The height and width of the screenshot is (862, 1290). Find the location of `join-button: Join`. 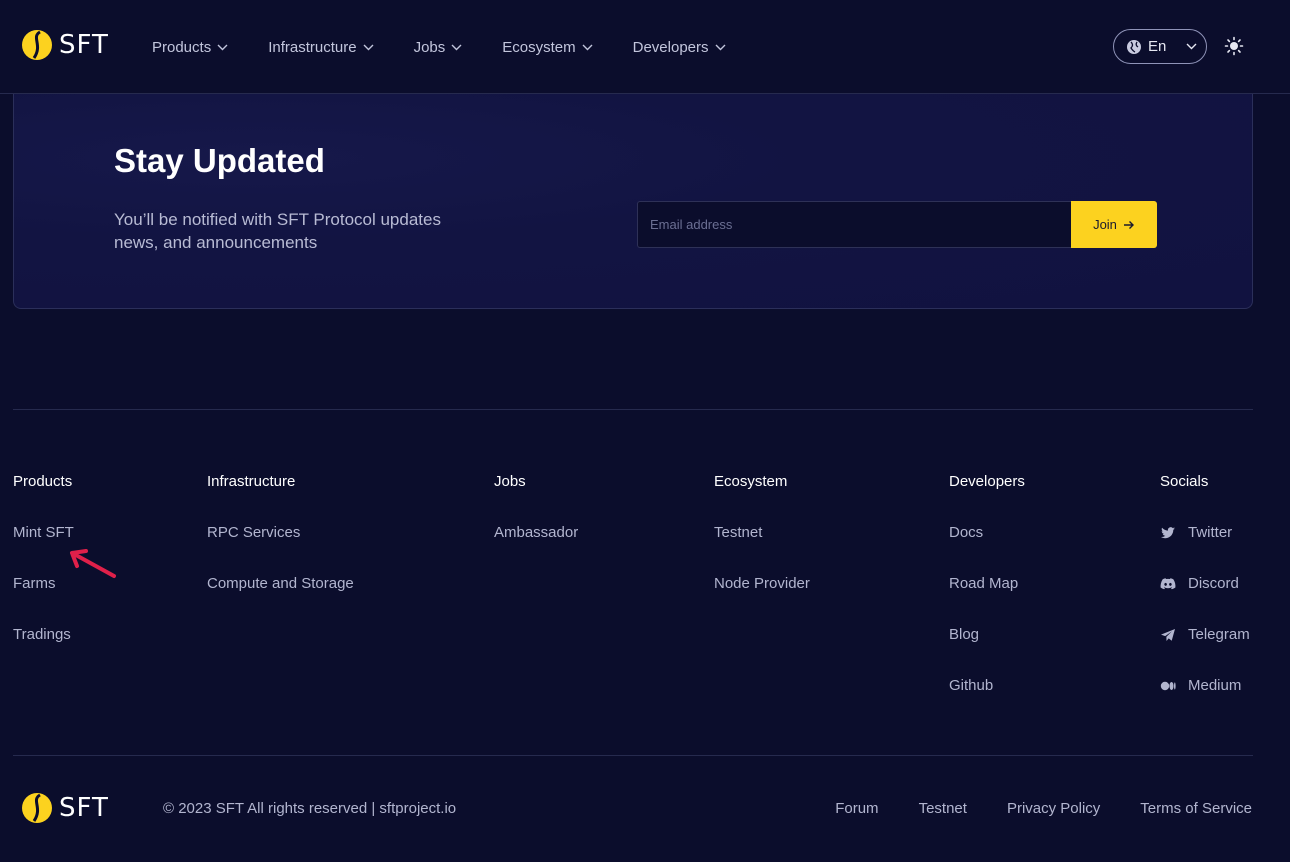

join-button: Join is located at coordinates (1114, 224).